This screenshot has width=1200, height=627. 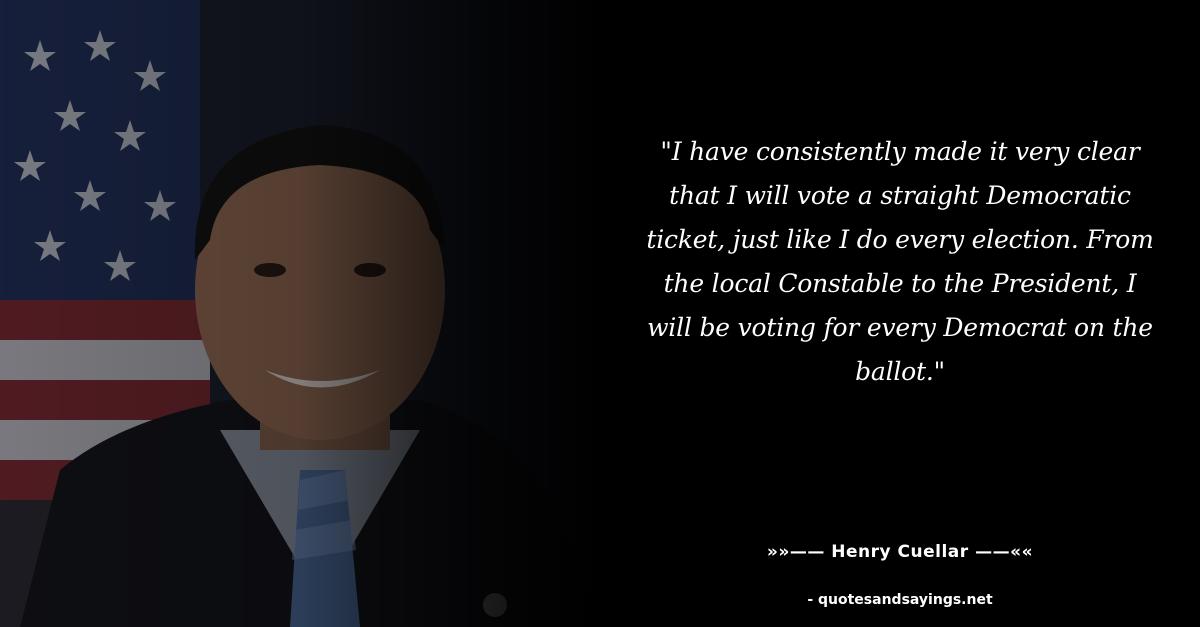 I want to click on quote-author: »»—— Henry Cuellar ——««, so click(x=900, y=552).